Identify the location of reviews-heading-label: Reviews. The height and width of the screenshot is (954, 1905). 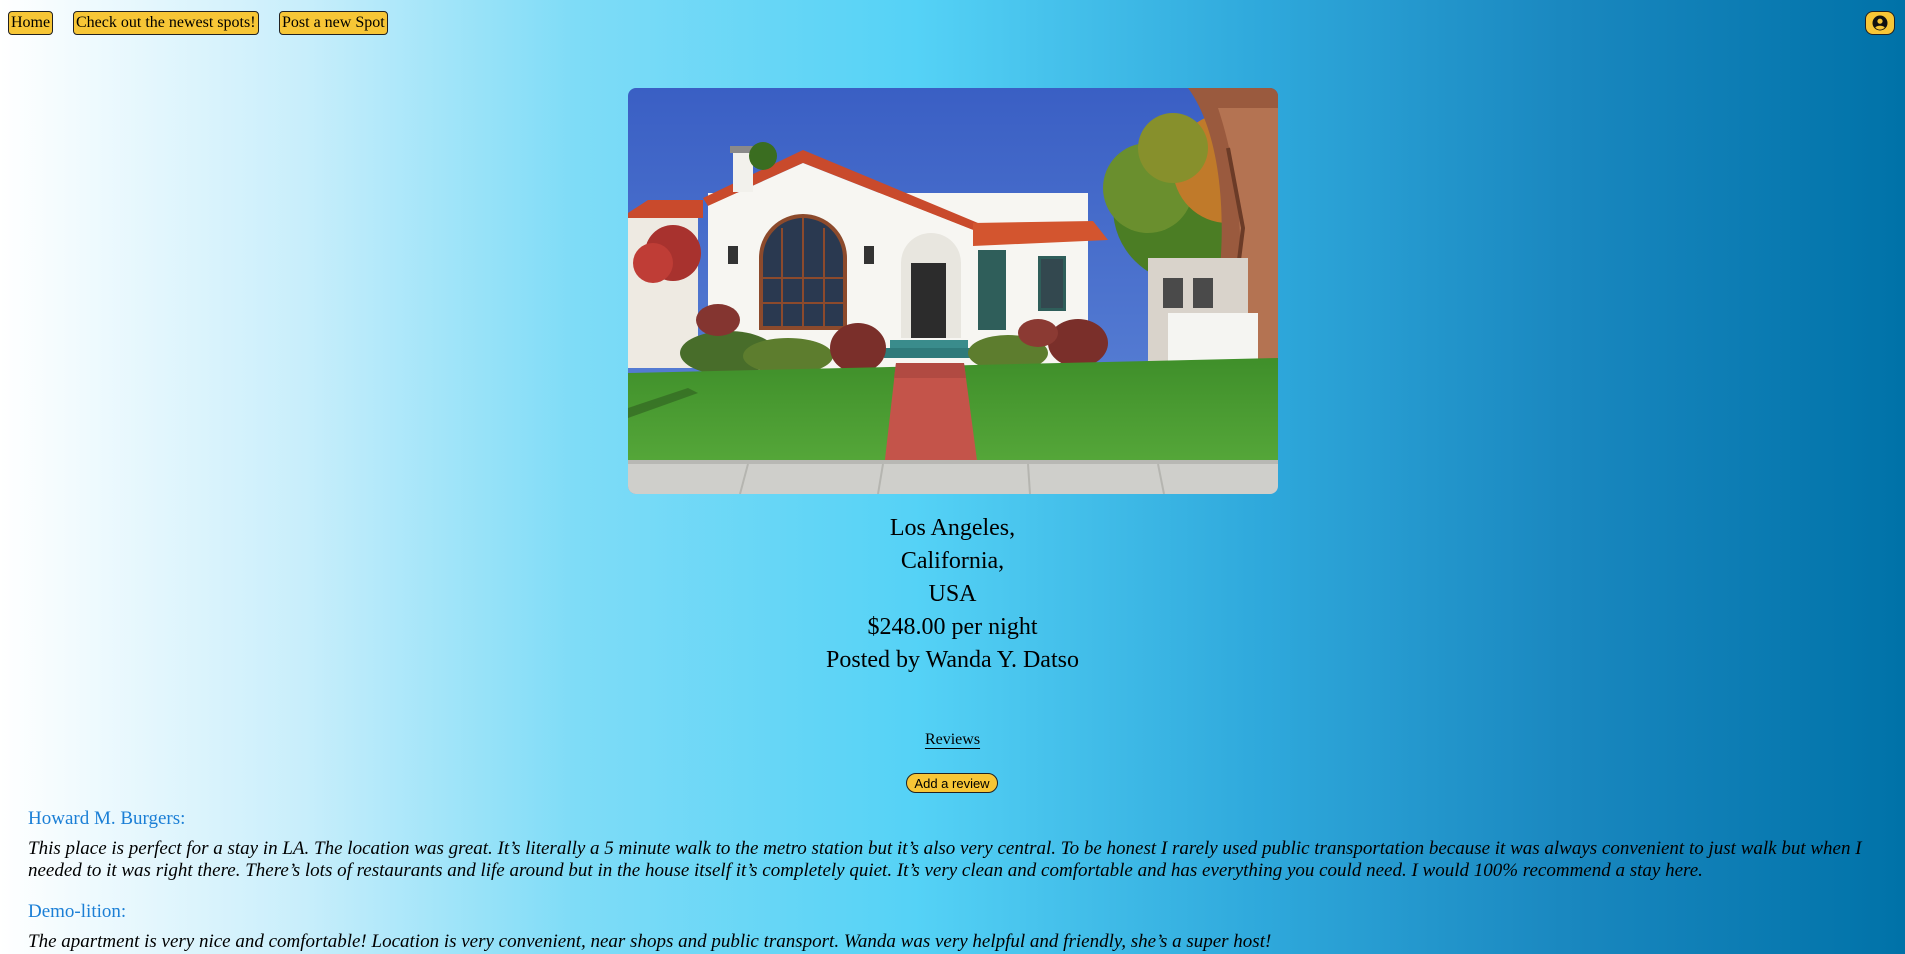
(952, 739).